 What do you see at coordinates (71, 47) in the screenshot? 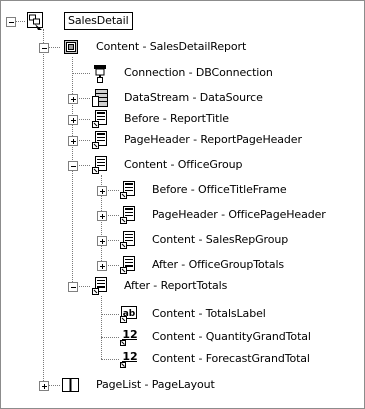
I see `report-icon` at bounding box center [71, 47].